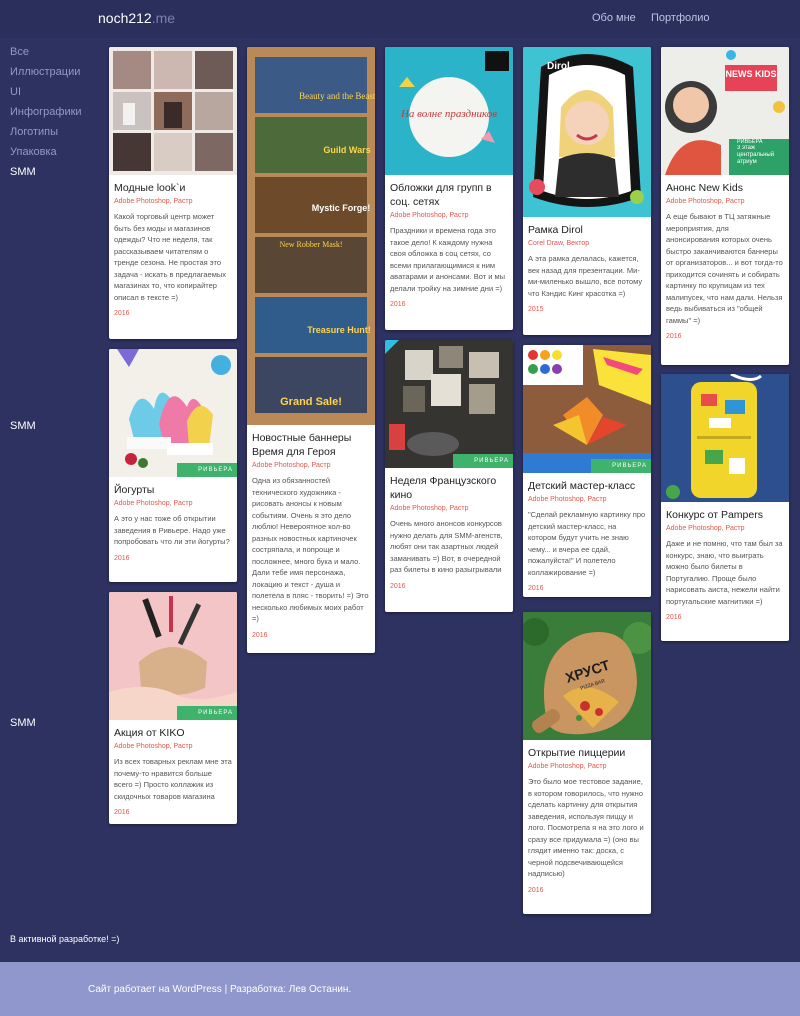  I want to click on site-logo: noch212.me, so click(136, 18).